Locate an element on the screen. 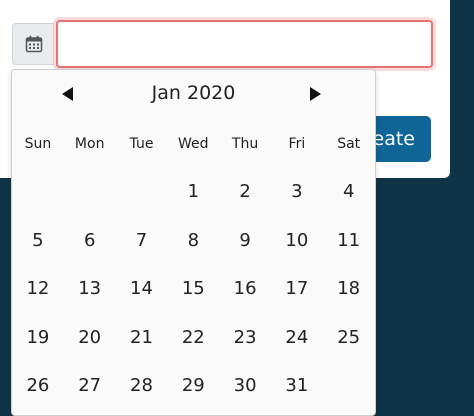  calendar-icon is located at coordinates (33, 44).